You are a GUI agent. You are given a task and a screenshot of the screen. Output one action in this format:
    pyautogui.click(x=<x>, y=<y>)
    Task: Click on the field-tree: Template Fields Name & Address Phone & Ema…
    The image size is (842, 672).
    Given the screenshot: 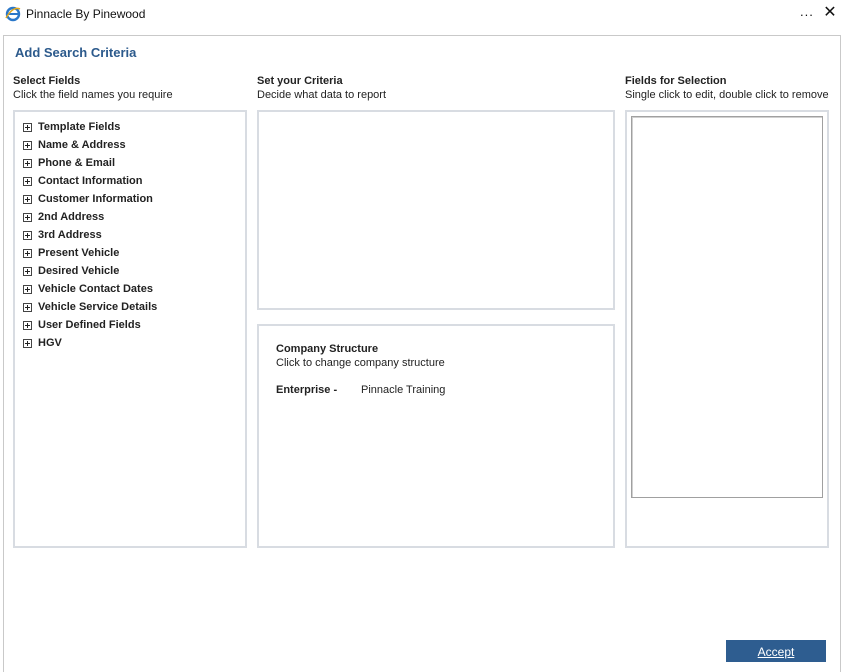 What is the action you would take?
    pyautogui.click(x=90, y=235)
    